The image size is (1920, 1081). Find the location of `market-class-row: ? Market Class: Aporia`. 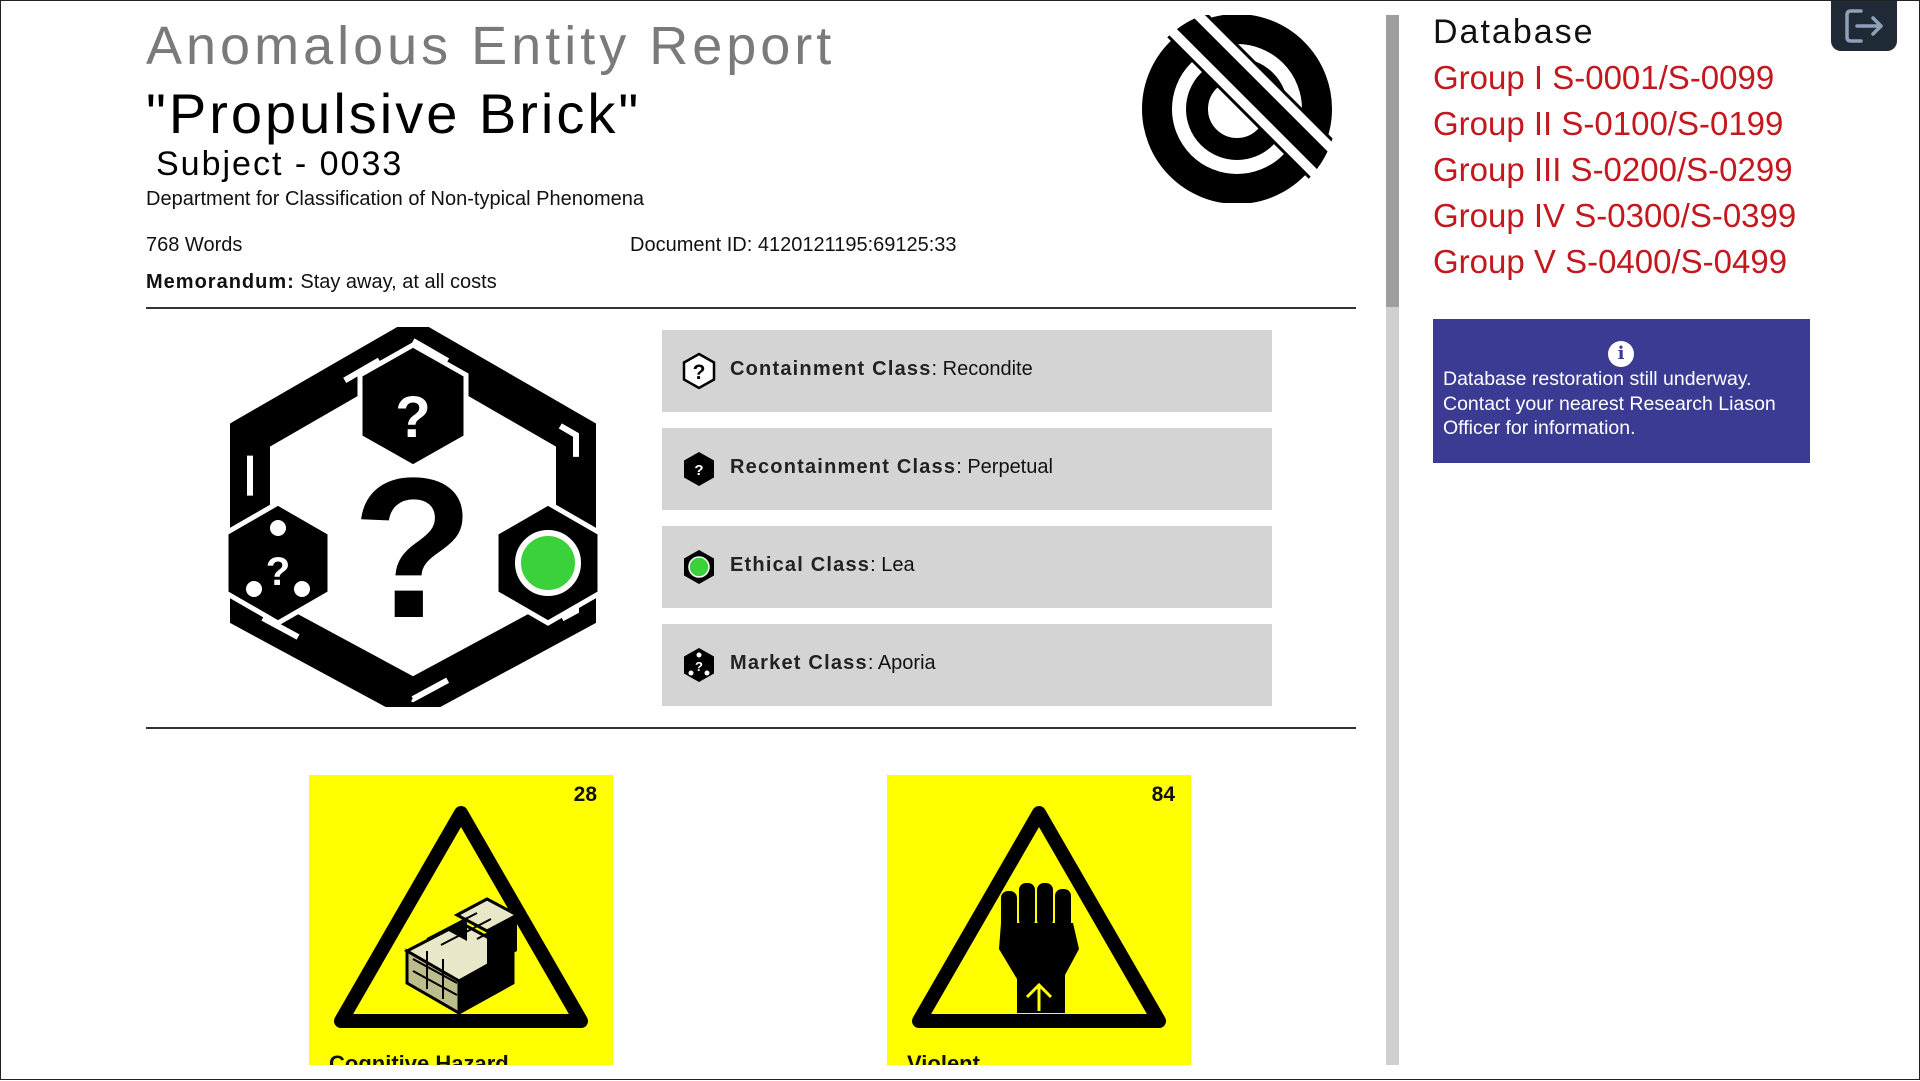

market-class-row: ? Market Class: Aporia is located at coordinates (967, 665).